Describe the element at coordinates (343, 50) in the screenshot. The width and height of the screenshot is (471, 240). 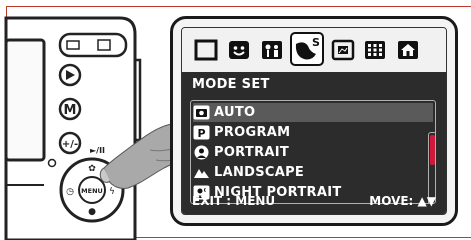
I see `frame-icon` at that location.